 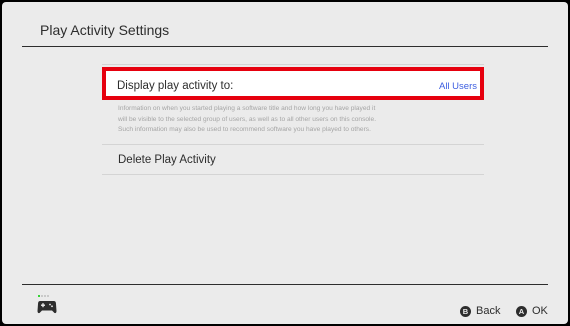 I want to click on ok-button: A OK, so click(x=532, y=311).